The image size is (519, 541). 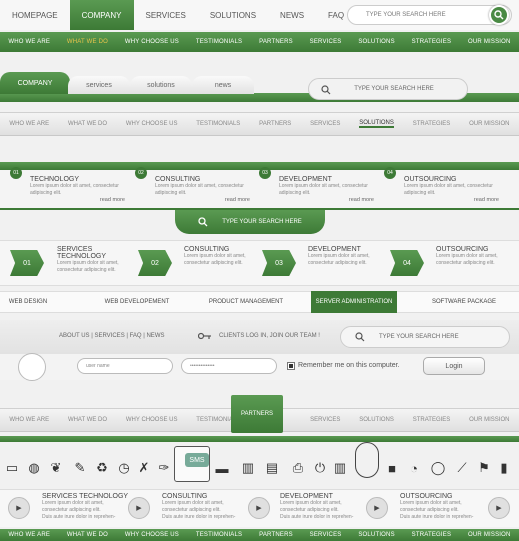 What do you see at coordinates (80, 468) in the screenshot?
I see `ruler-icon: ✎` at bounding box center [80, 468].